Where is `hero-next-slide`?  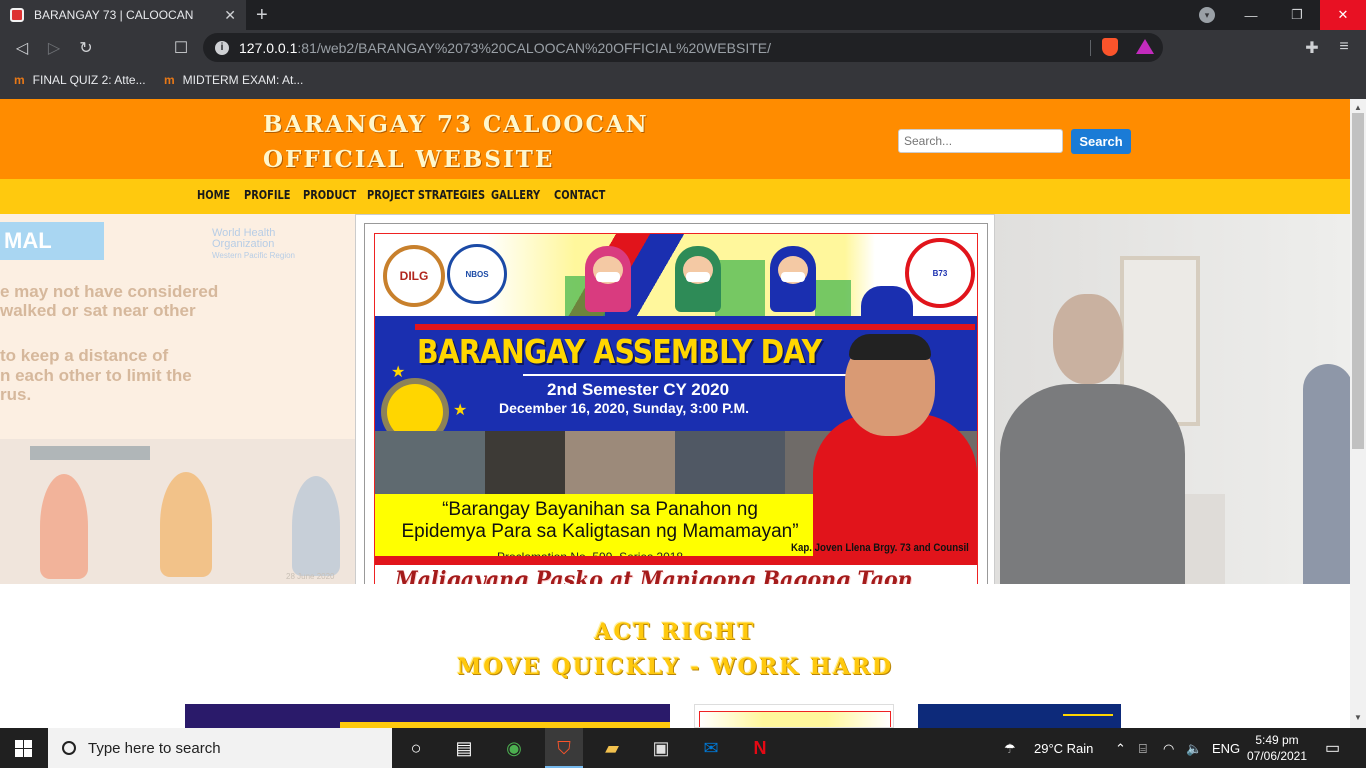
hero-next-slide is located at coordinates (1172, 399).